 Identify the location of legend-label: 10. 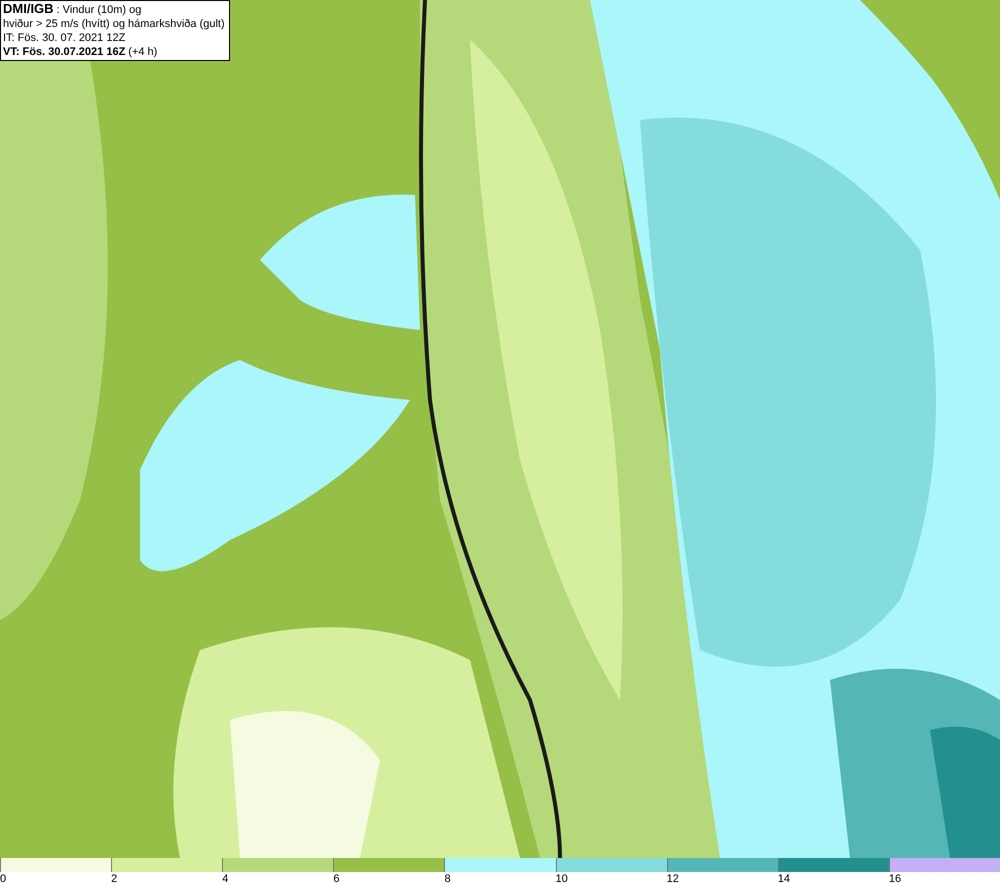
(562, 879).